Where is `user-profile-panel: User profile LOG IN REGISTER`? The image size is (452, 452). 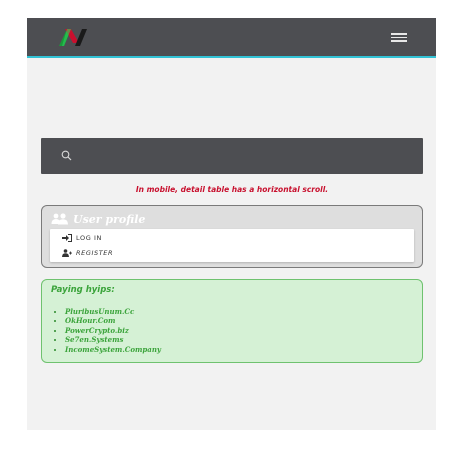 user-profile-panel: User profile LOG IN REGISTER is located at coordinates (232, 236).